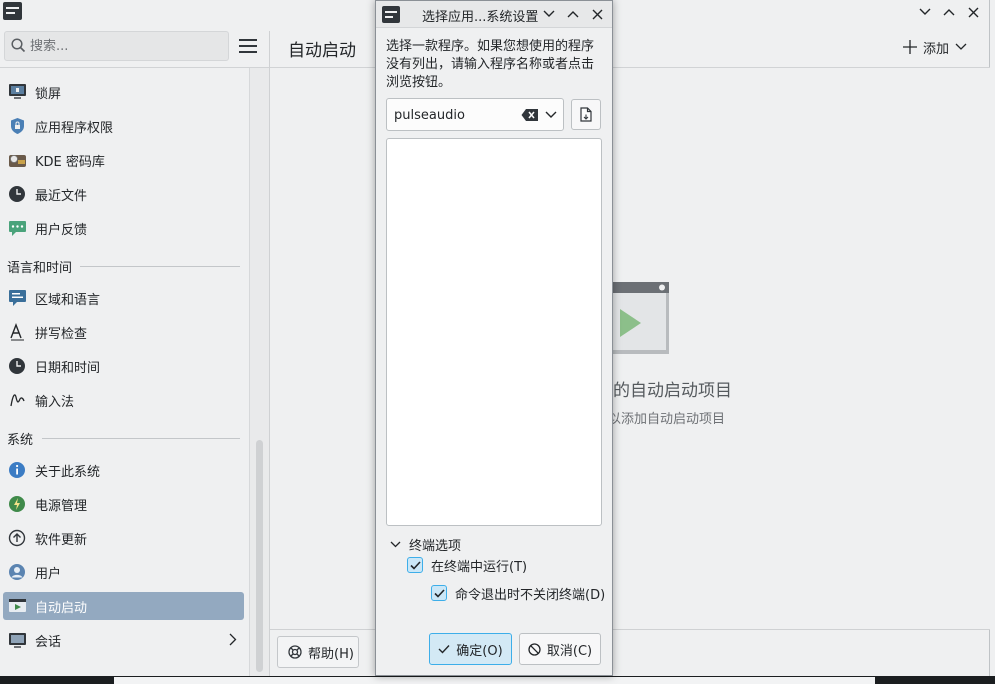 The height and width of the screenshot is (684, 995). I want to click on empty-state-hint: 以添加自动启动项目, so click(667, 419).